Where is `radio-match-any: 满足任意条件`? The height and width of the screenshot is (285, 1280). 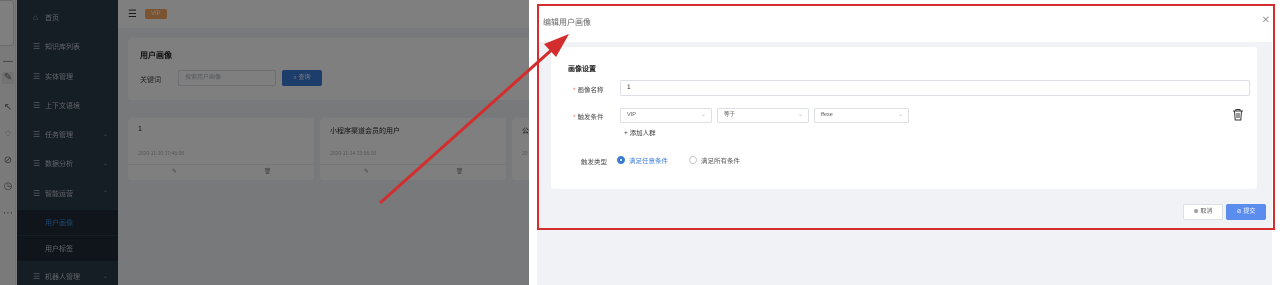 radio-match-any: 满足任意条件 is located at coordinates (642, 160).